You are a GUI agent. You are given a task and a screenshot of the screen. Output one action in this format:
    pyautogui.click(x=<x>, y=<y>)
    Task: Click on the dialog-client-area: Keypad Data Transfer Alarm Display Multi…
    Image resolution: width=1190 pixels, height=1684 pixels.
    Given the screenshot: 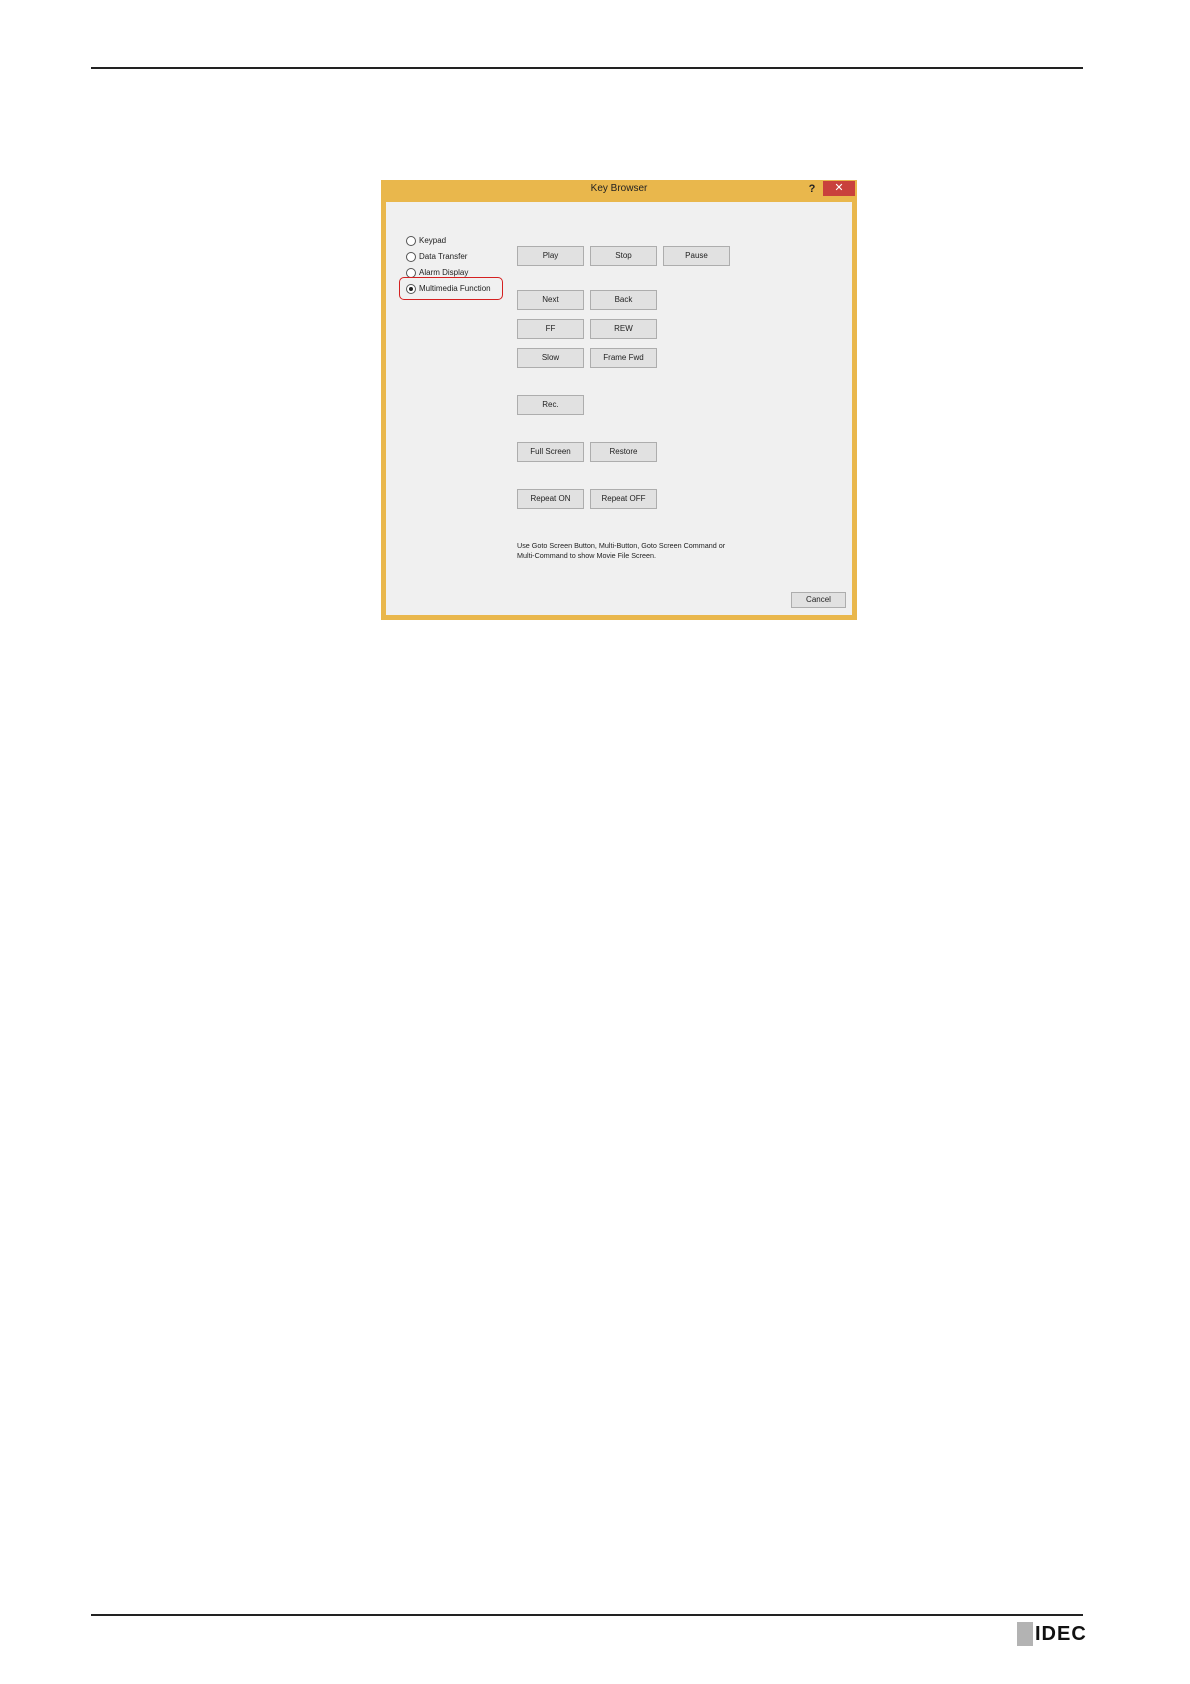 What is the action you would take?
    pyautogui.click(x=619, y=408)
    